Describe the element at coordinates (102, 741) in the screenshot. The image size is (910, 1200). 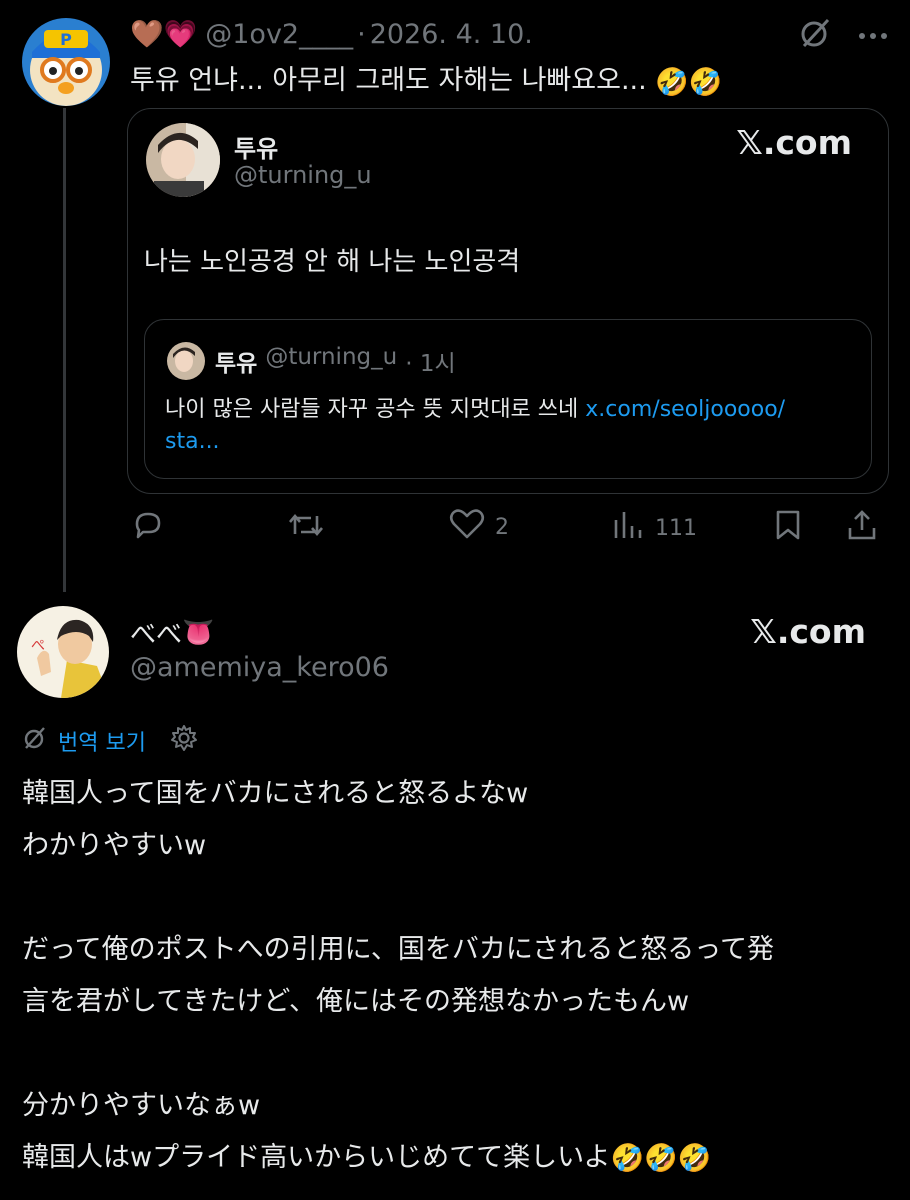
I see `translate-link: 번역 보기` at that location.